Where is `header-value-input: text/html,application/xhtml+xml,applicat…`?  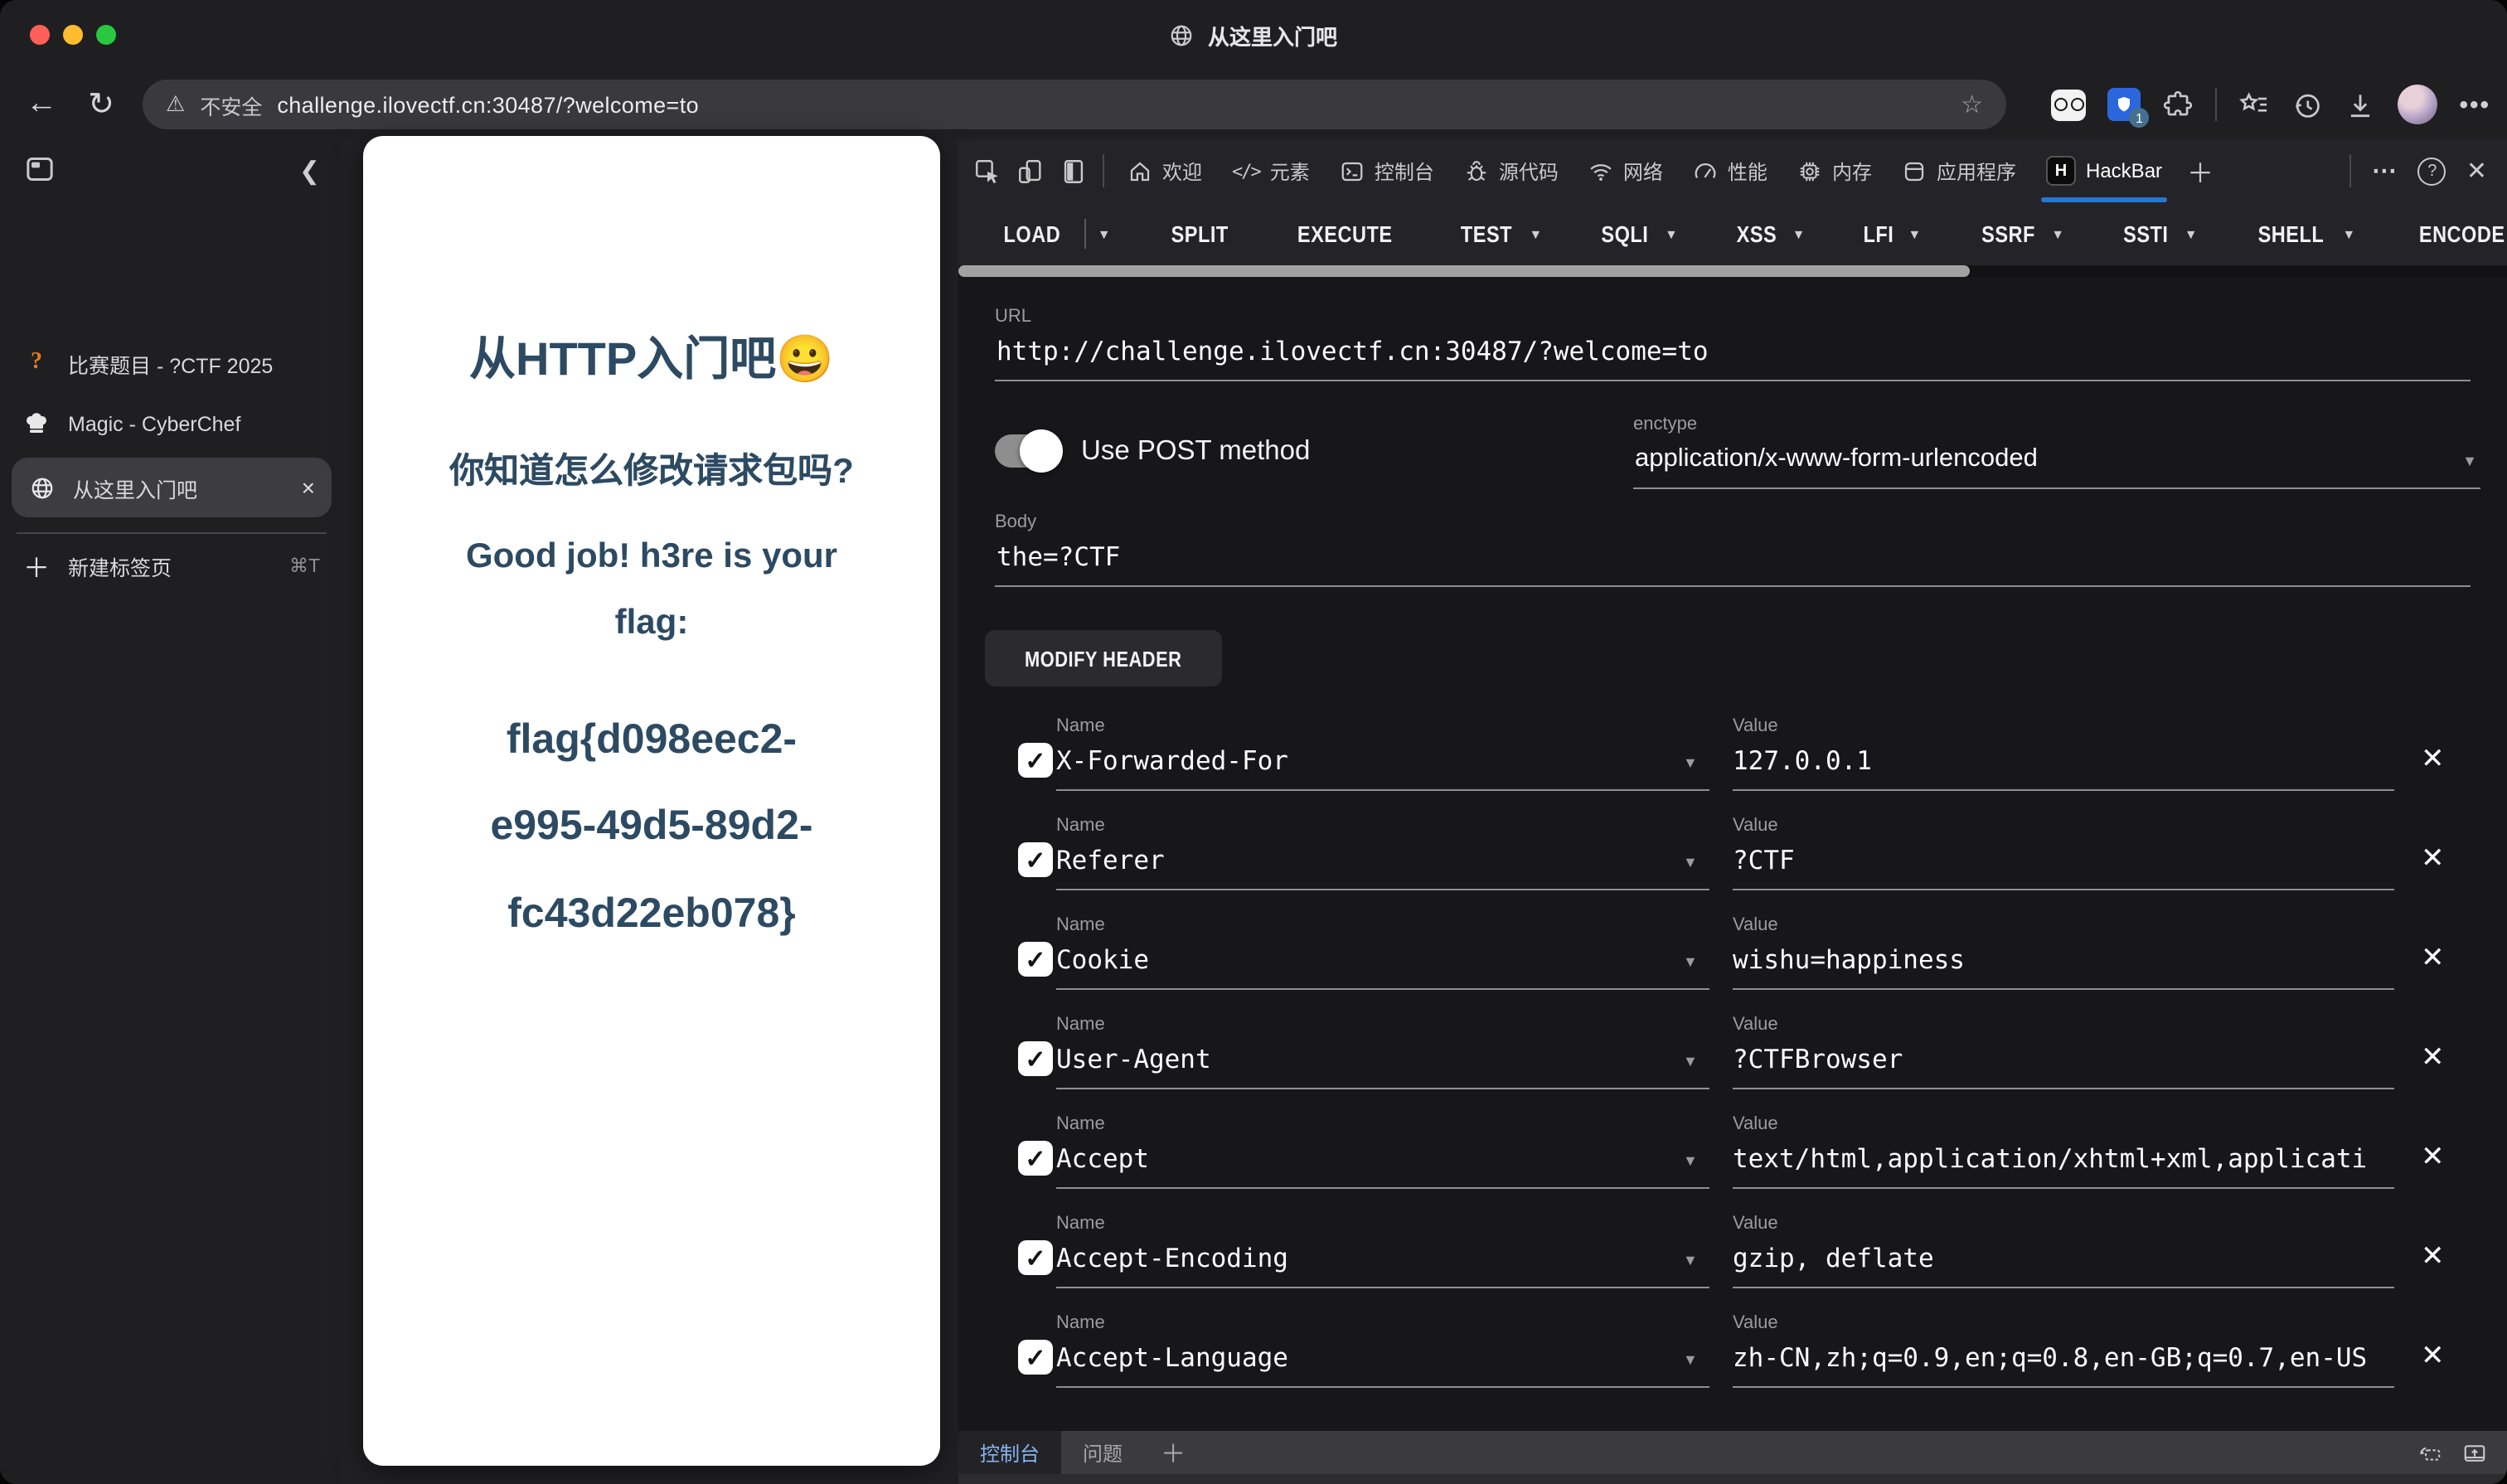
header-value-input: text/html,application/xhtml+xml,applicat… is located at coordinates (2061, 1159).